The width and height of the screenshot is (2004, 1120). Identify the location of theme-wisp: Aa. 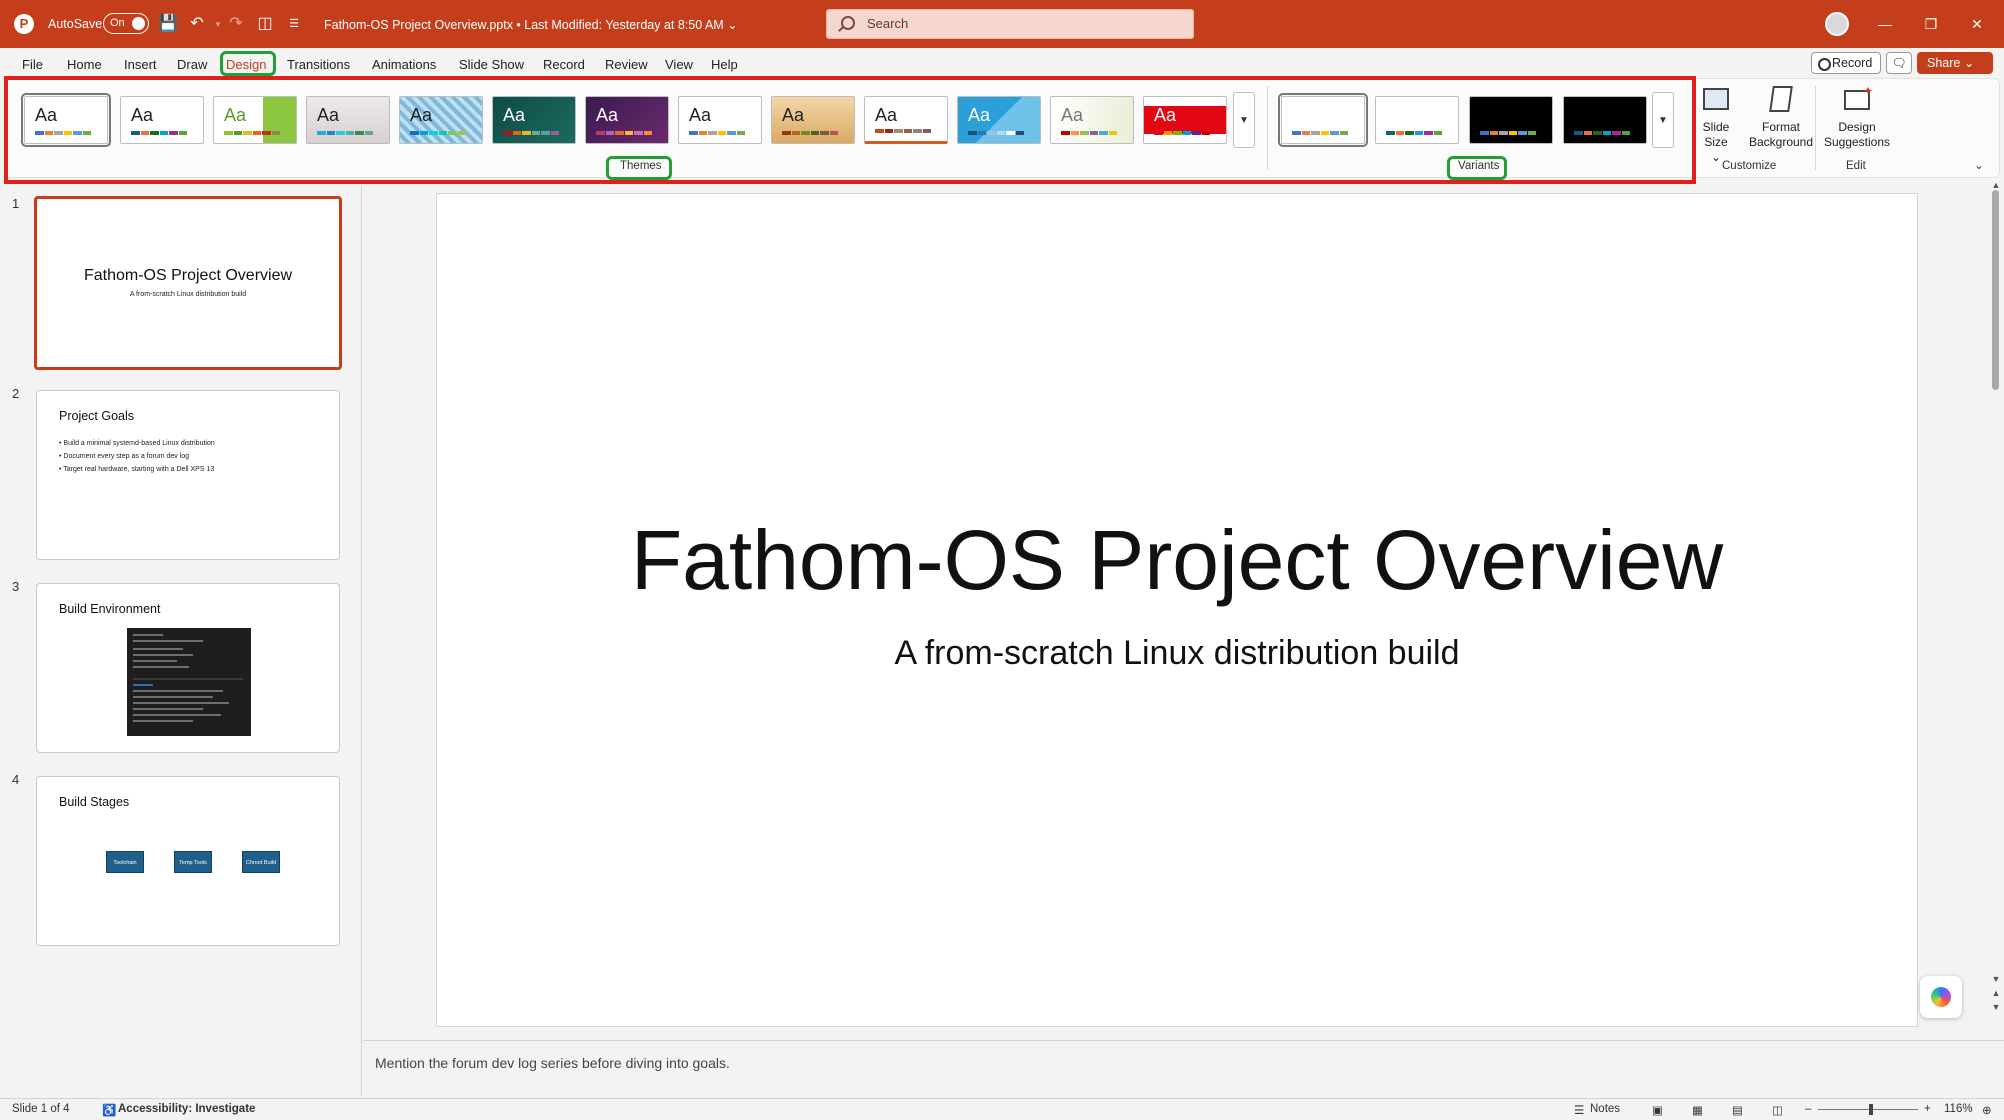
(999, 120).